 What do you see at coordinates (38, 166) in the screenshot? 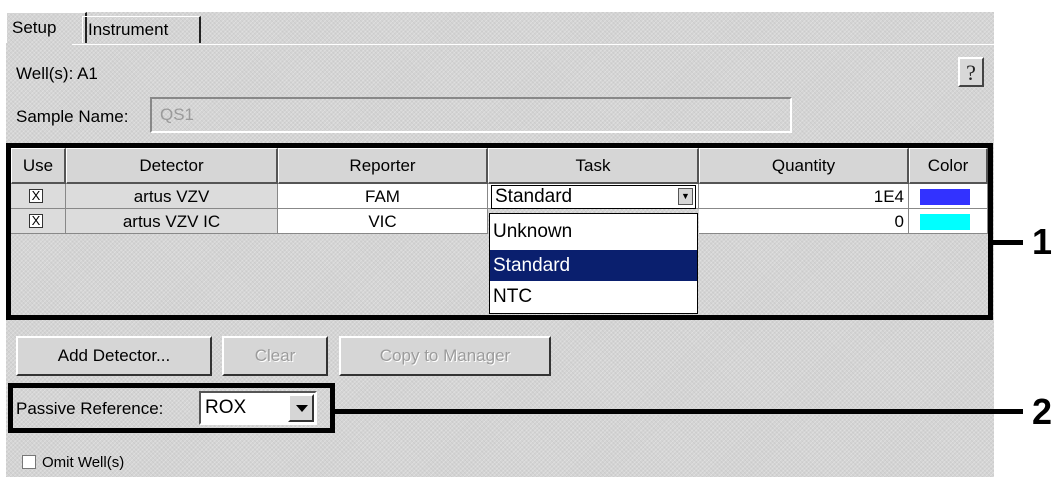
I see `header-use: Use` at bounding box center [38, 166].